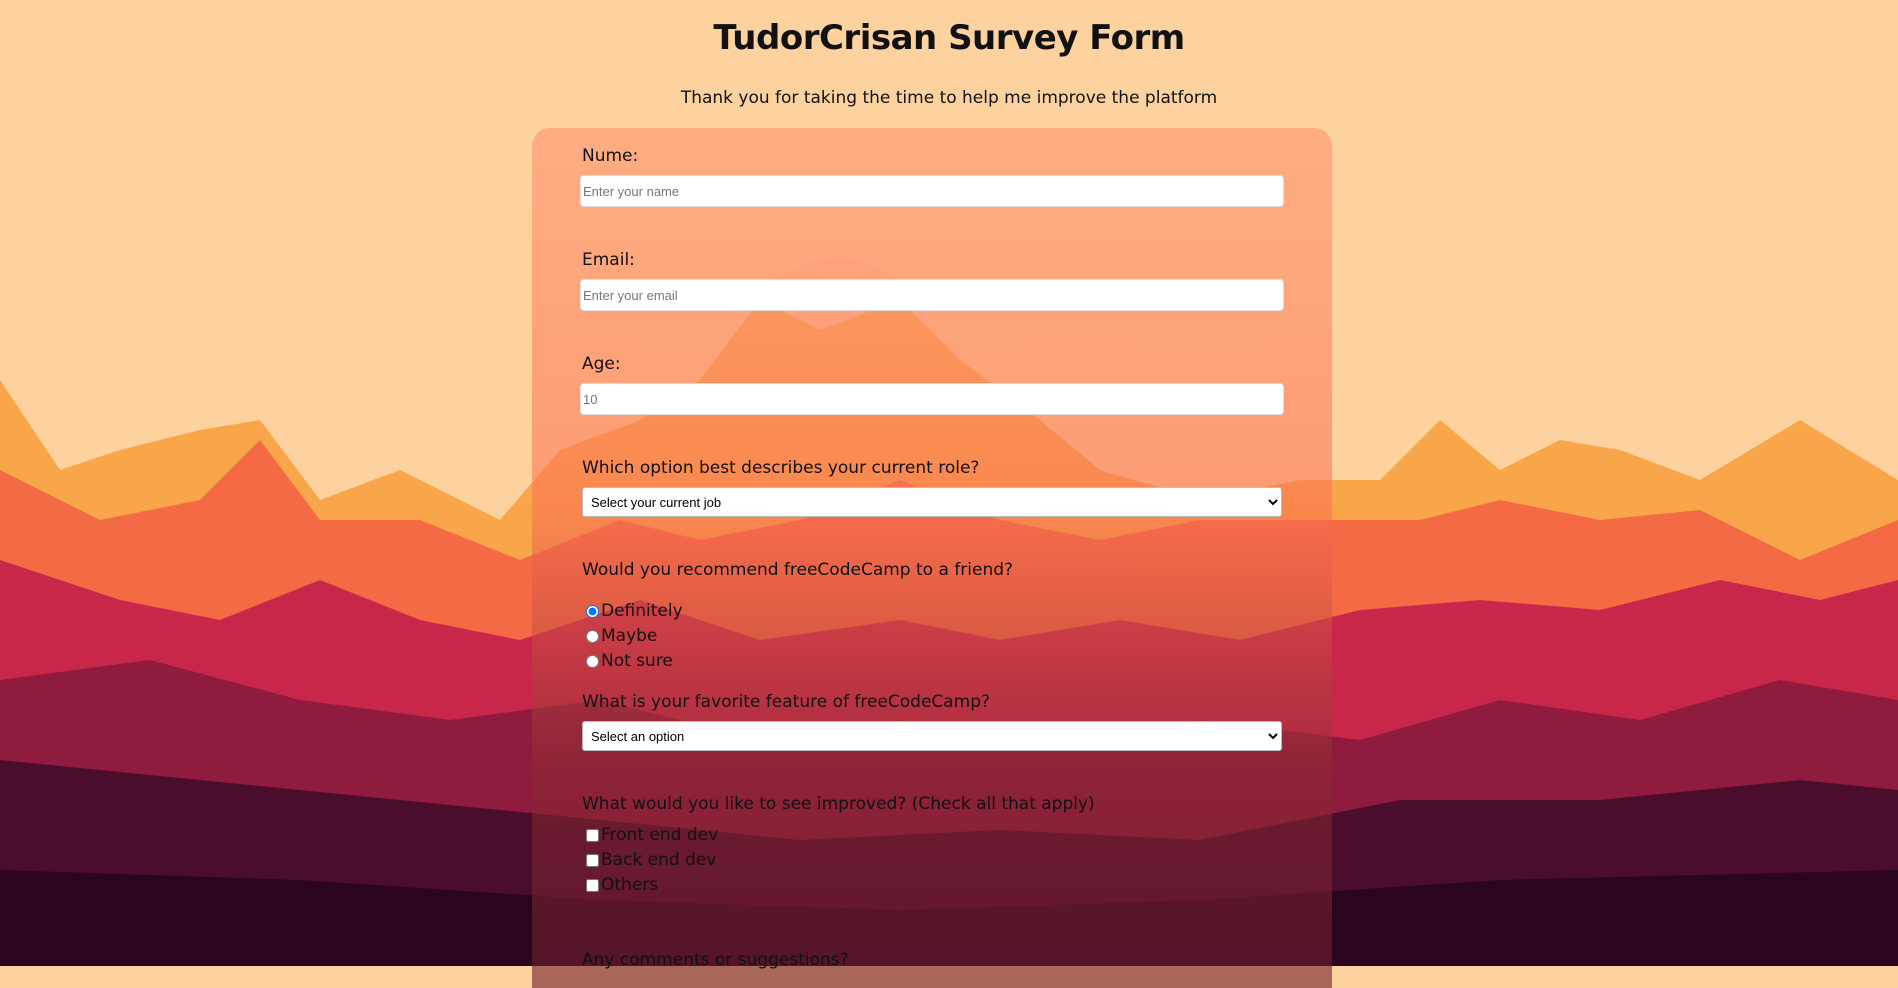  What do you see at coordinates (592, 835) in the screenshot?
I see `improve-checkbox-front-end` at bounding box center [592, 835].